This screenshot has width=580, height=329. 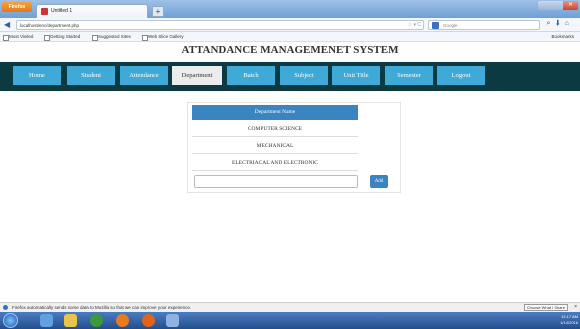 I want to click on notification-close-icon: ×, so click(x=575, y=307).